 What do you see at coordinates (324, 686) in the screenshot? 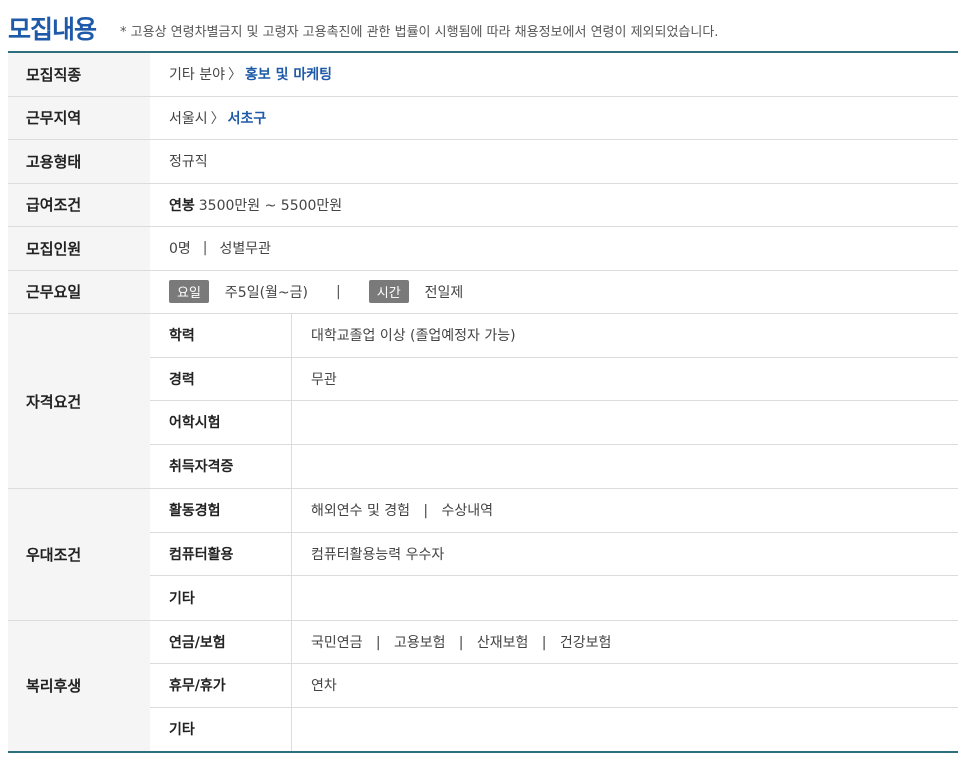
I see `subrow-value: 연차` at bounding box center [324, 686].